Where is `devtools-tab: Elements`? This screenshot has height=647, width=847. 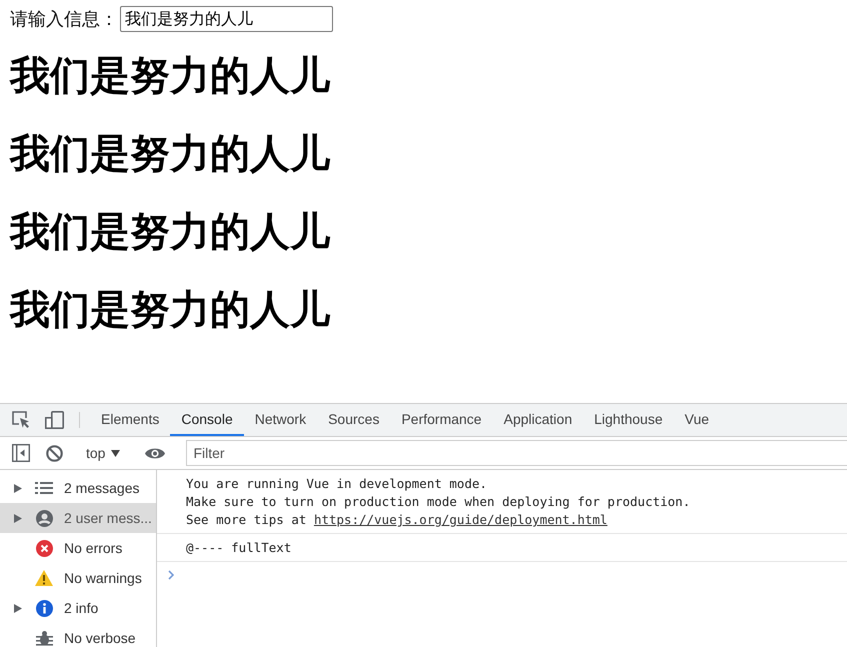
devtools-tab: Elements is located at coordinates (130, 420).